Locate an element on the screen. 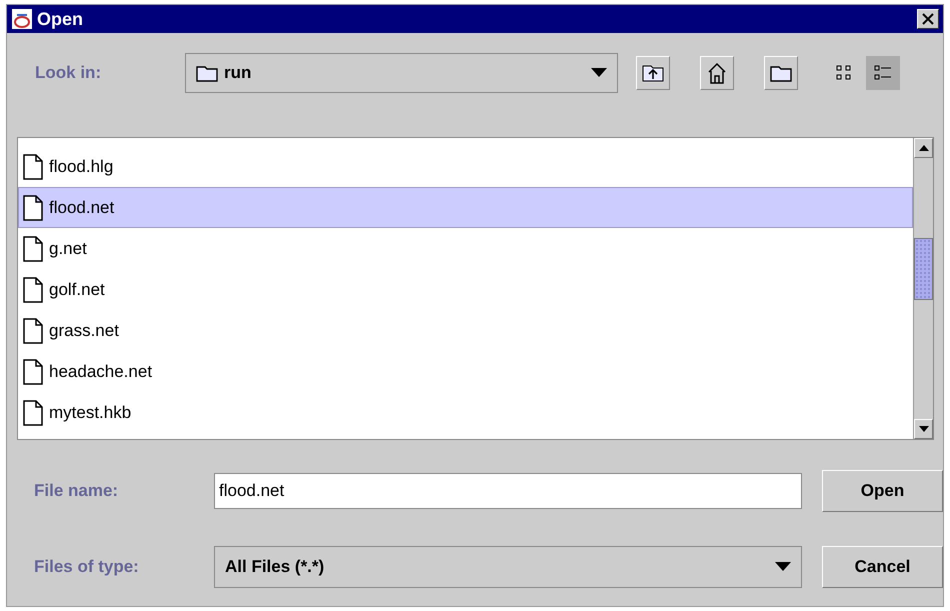 This screenshot has width=950, height=611. file-item: headache.net is located at coordinates (465, 371).